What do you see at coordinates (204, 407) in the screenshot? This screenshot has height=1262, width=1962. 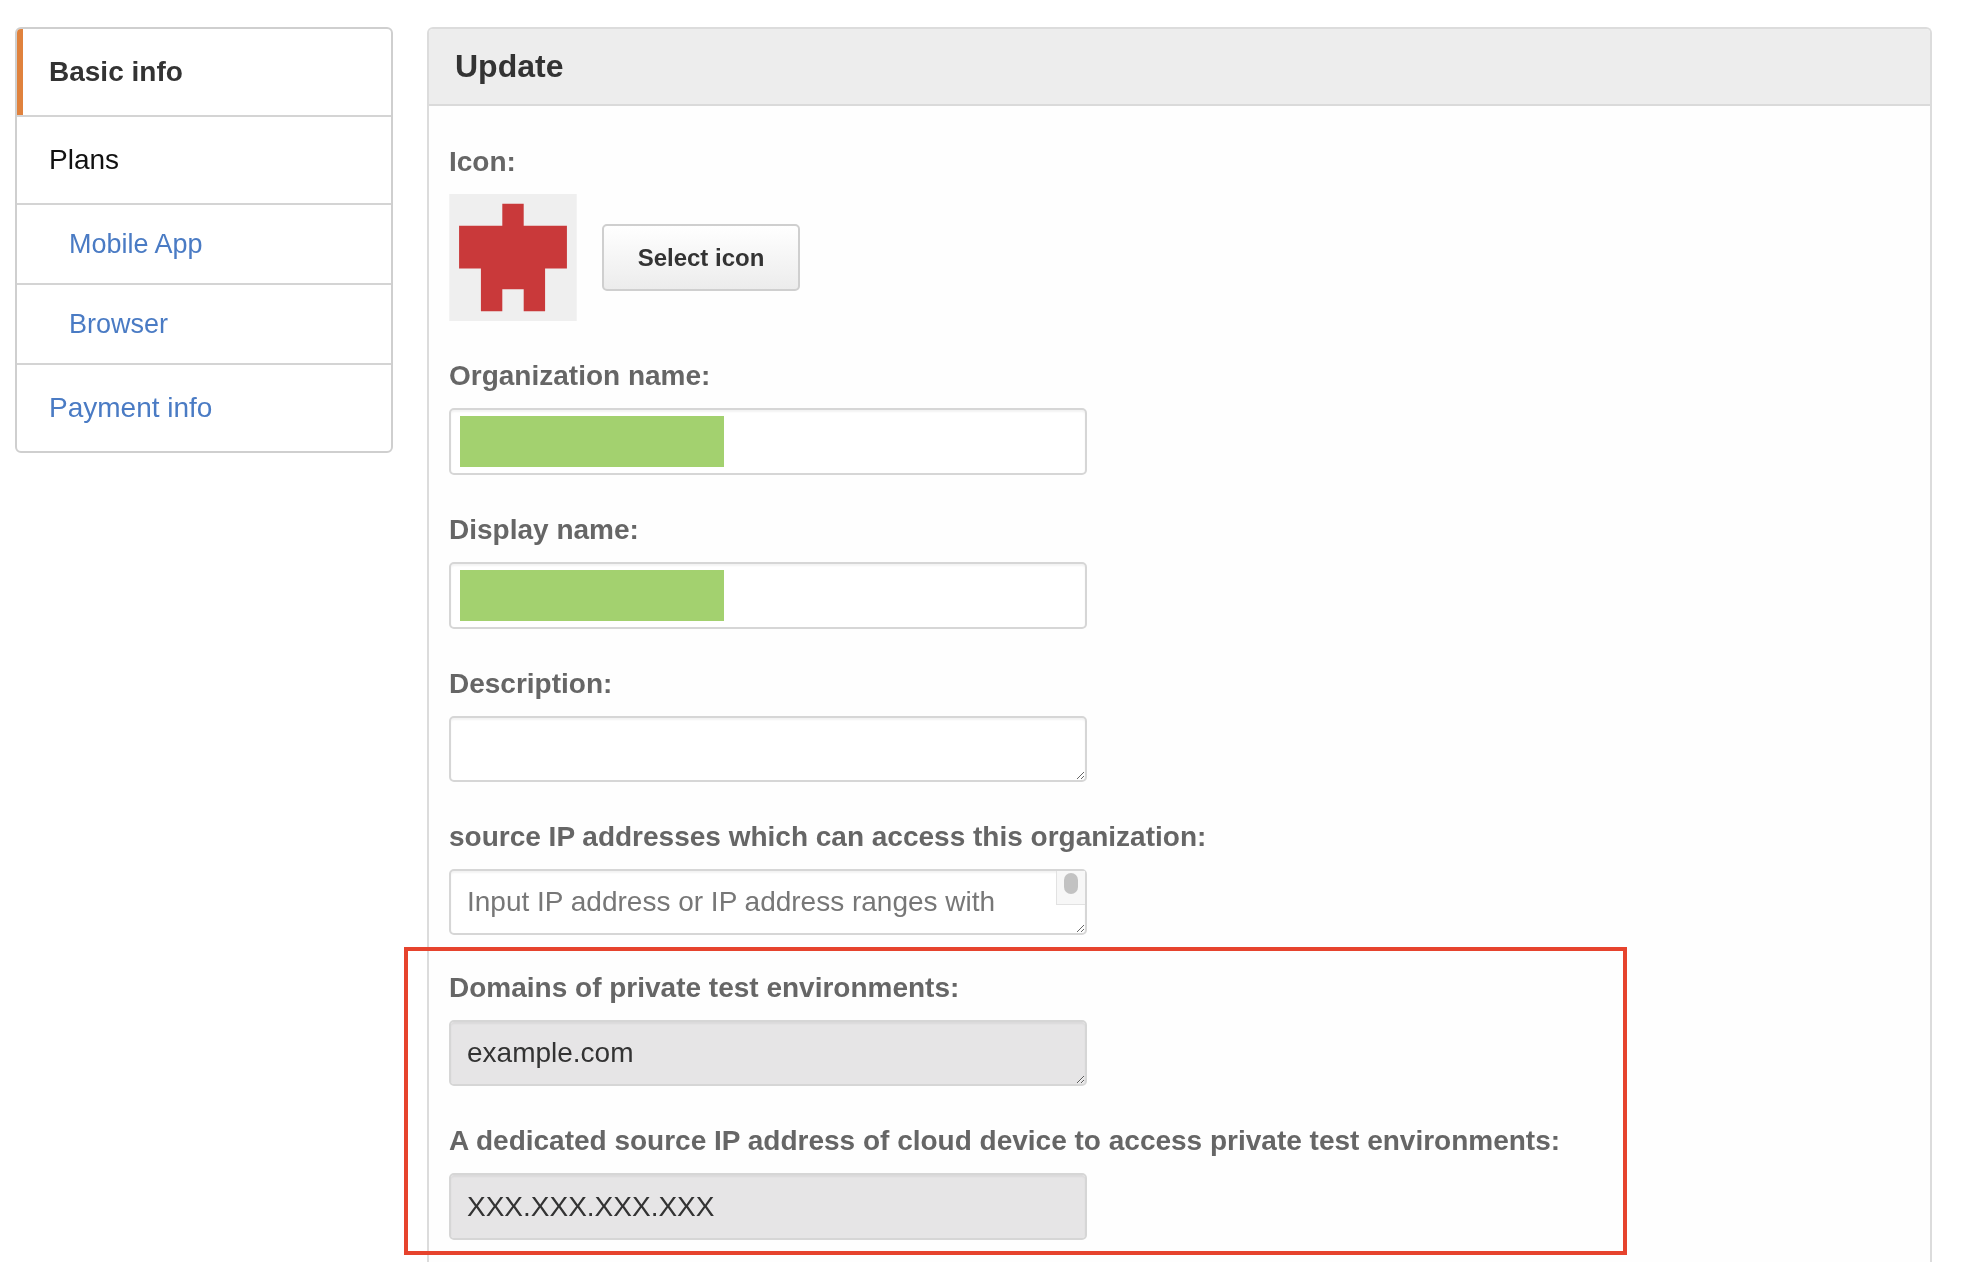 I see `sidebar-item: Payment info` at bounding box center [204, 407].